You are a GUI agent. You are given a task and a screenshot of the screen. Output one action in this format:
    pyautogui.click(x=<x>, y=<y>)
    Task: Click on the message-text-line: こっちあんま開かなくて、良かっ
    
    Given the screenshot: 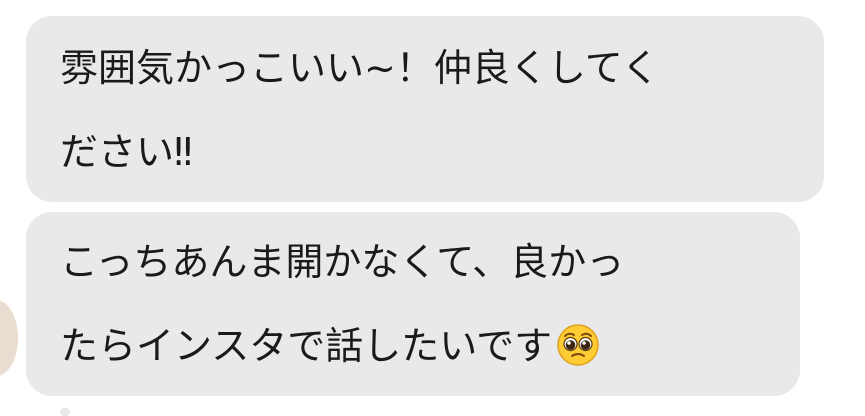 What is the action you would take?
    pyautogui.click(x=342, y=262)
    